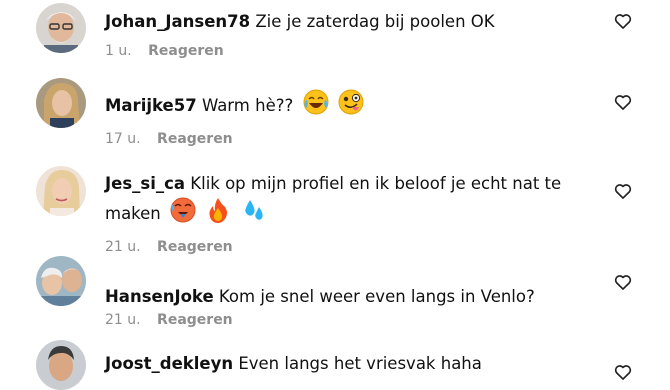 Image resolution: width=670 pixels, height=390 pixels. Describe the element at coordinates (316, 102) in the screenshot. I see `tears-of-joy-emoji` at that location.